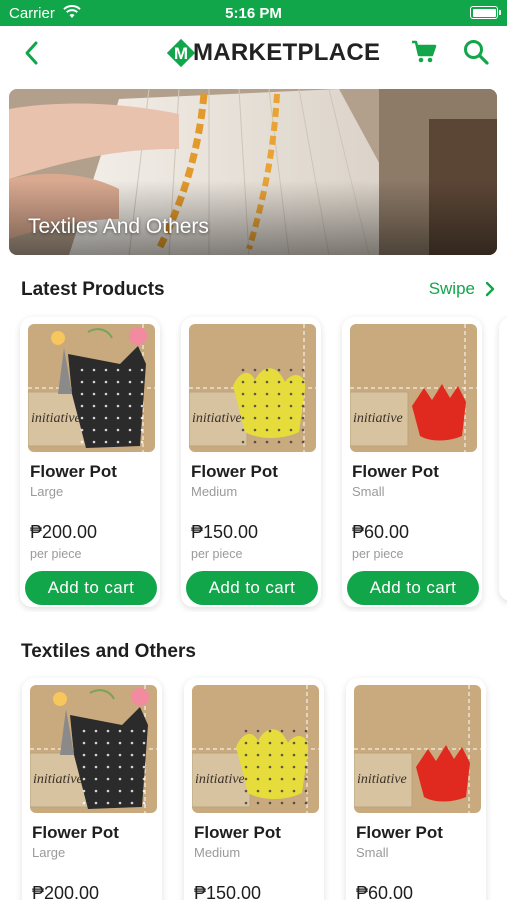 This screenshot has width=507, height=900. What do you see at coordinates (490, 289) in the screenshot?
I see `chevron-right-icon` at bounding box center [490, 289].